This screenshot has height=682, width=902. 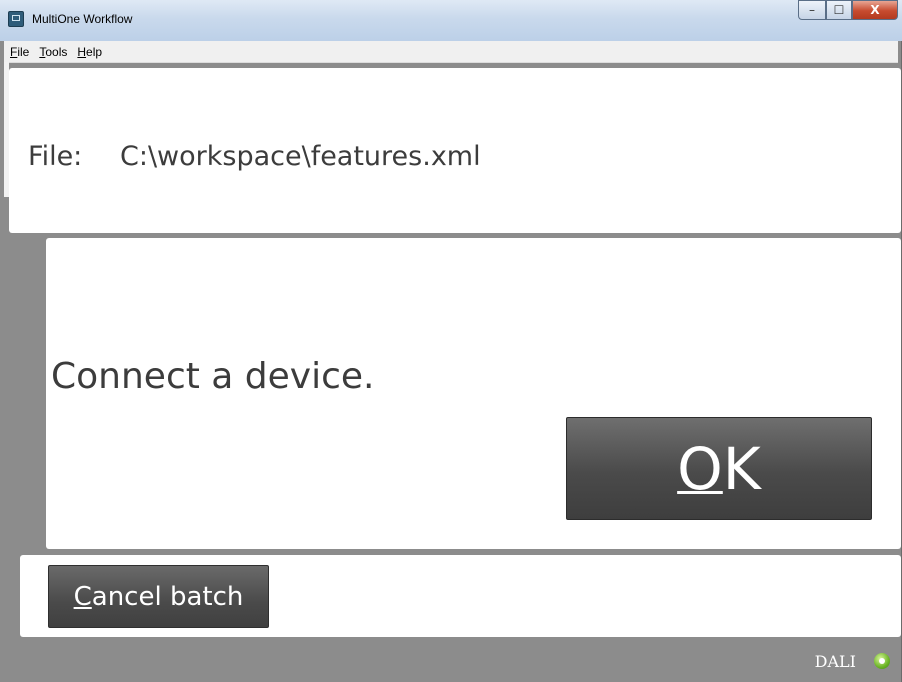 I want to click on ok-label: K, so click(x=741, y=468).